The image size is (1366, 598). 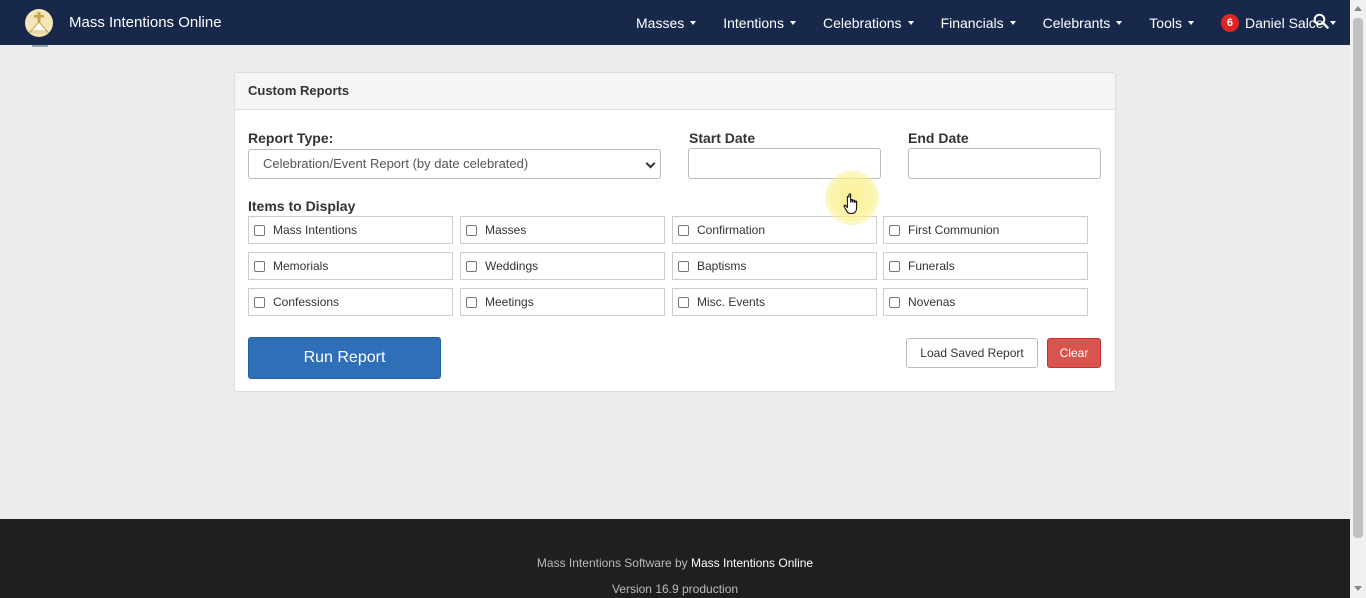 What do you see at coordinates (675, 589) in the screenshot?
I see `footer-version: Version 16.9 production` at bounding box center [675, 589].